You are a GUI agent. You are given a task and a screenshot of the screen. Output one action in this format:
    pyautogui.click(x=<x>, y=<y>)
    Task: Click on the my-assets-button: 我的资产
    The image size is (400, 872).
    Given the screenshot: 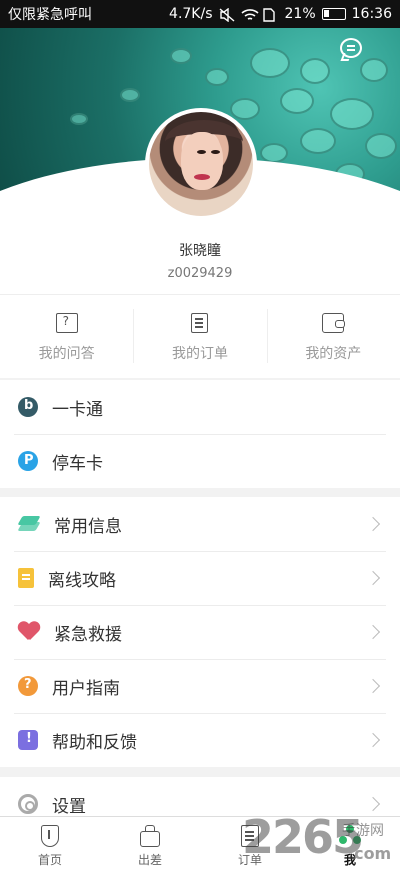 What is the action you would take?
    pyautogui.click(x=333, y=336)
    